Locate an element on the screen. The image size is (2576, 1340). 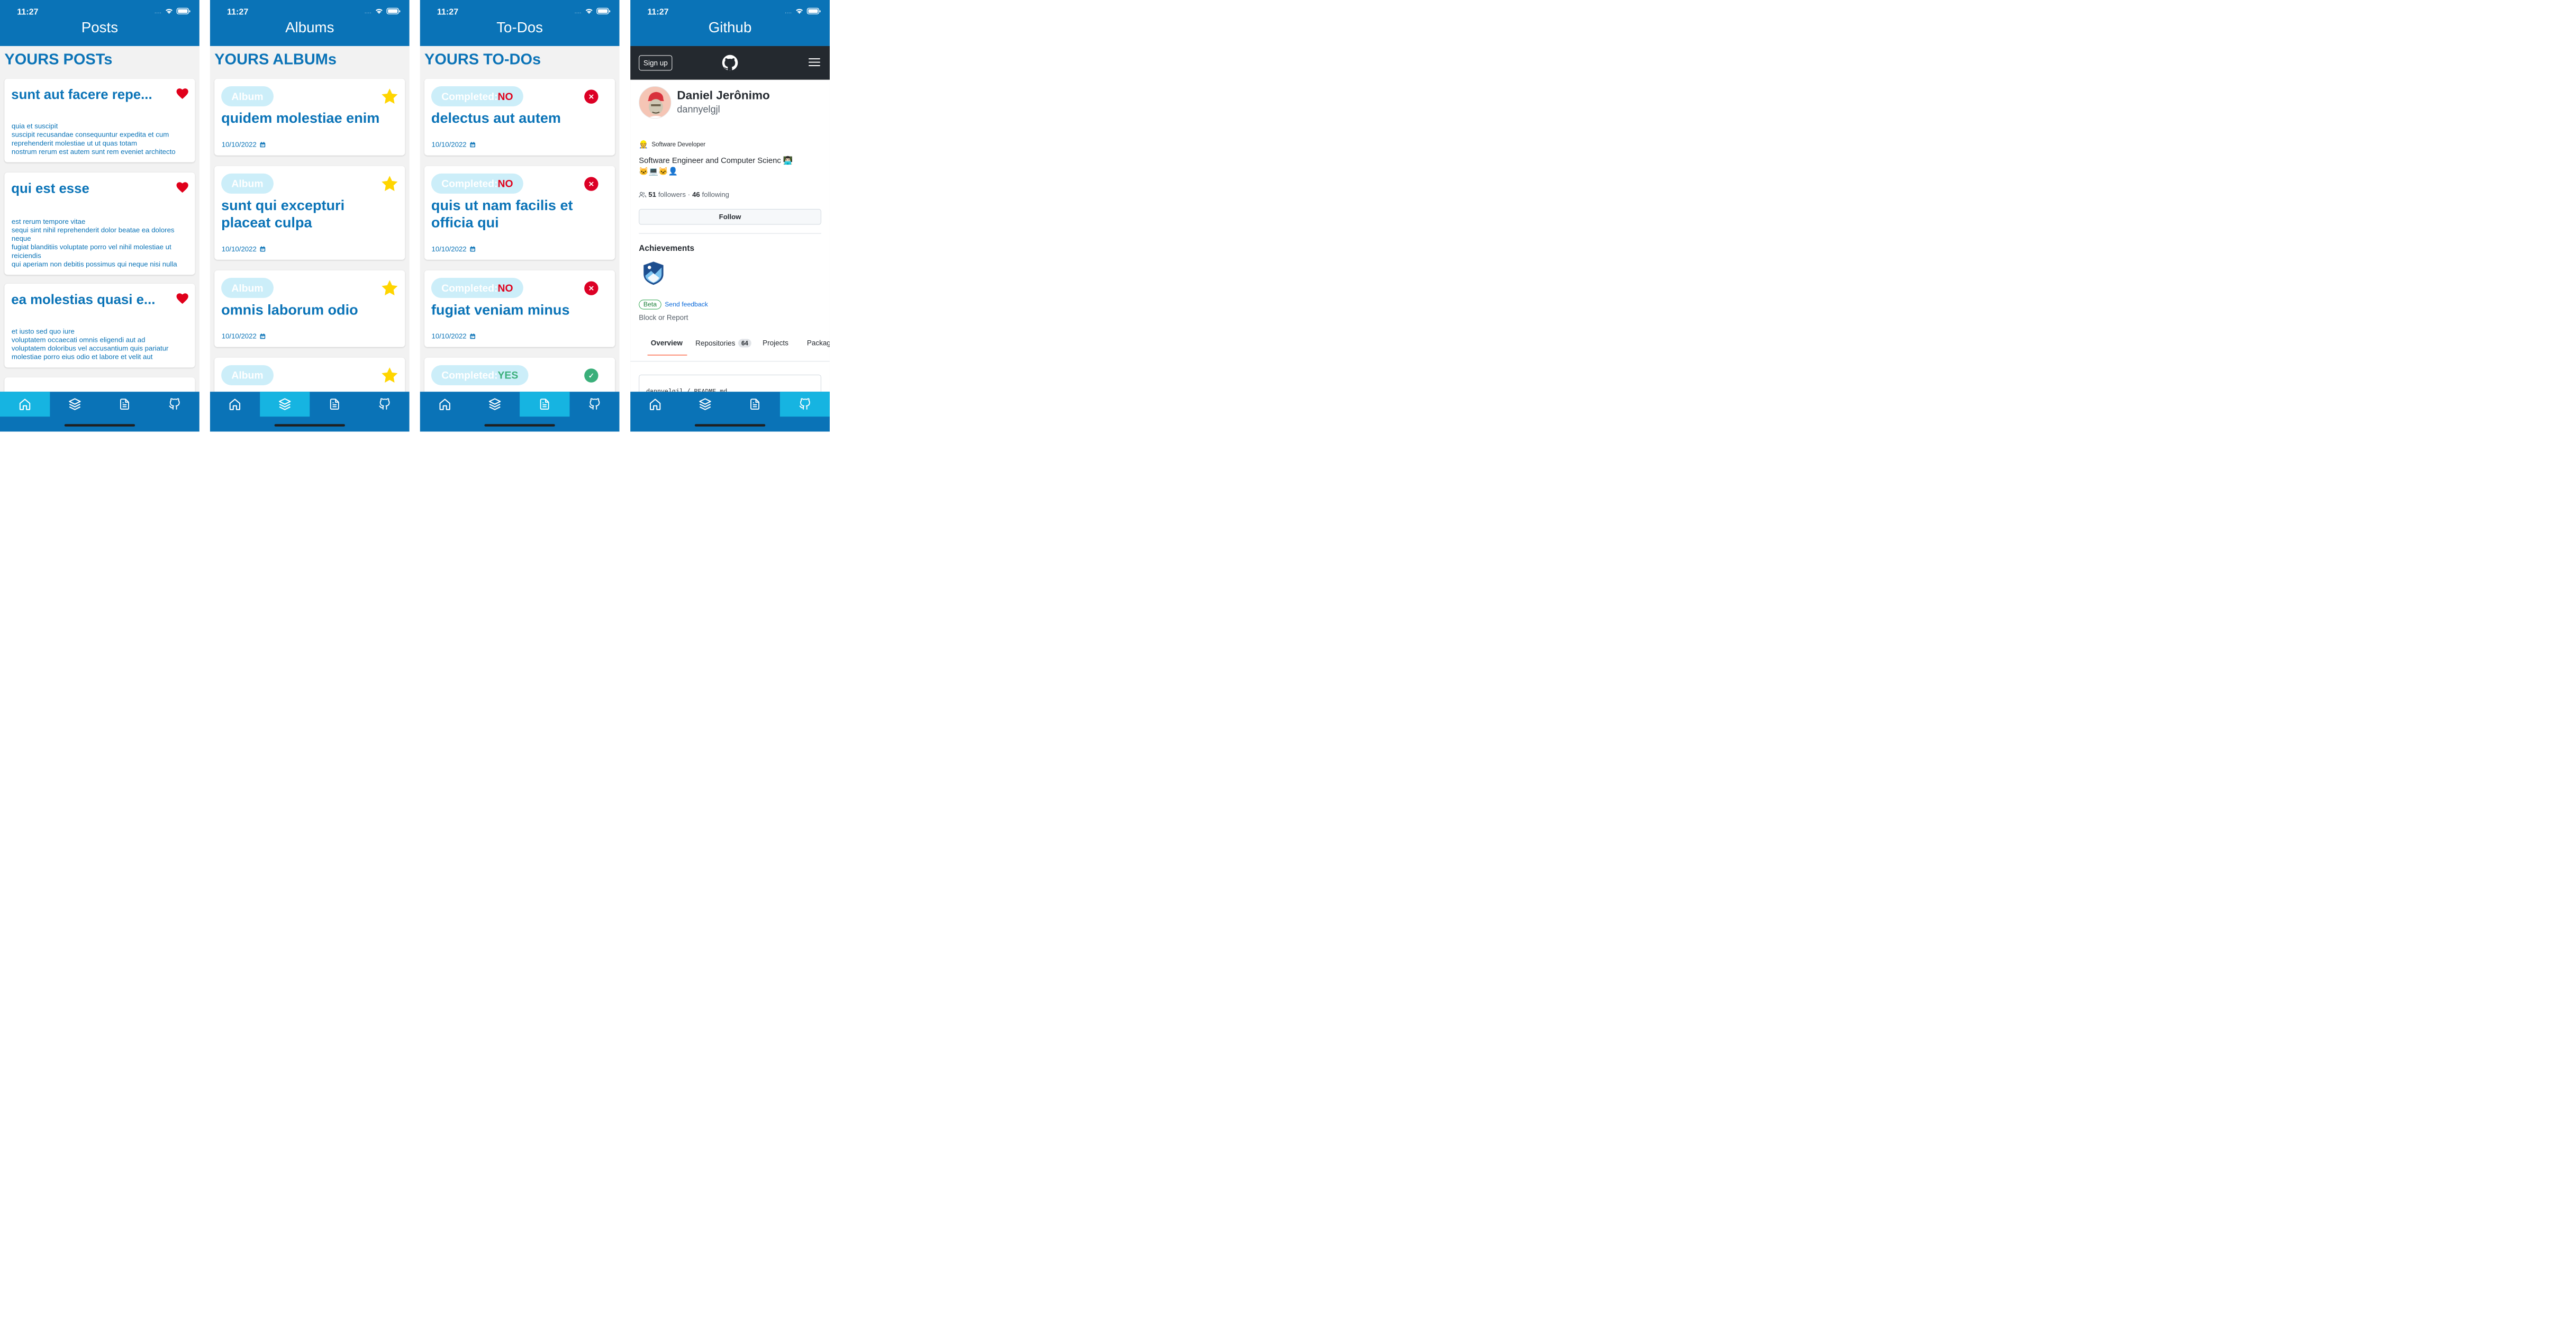
section-title: YOURS TO-DOs is located at coordinates (482, 59).